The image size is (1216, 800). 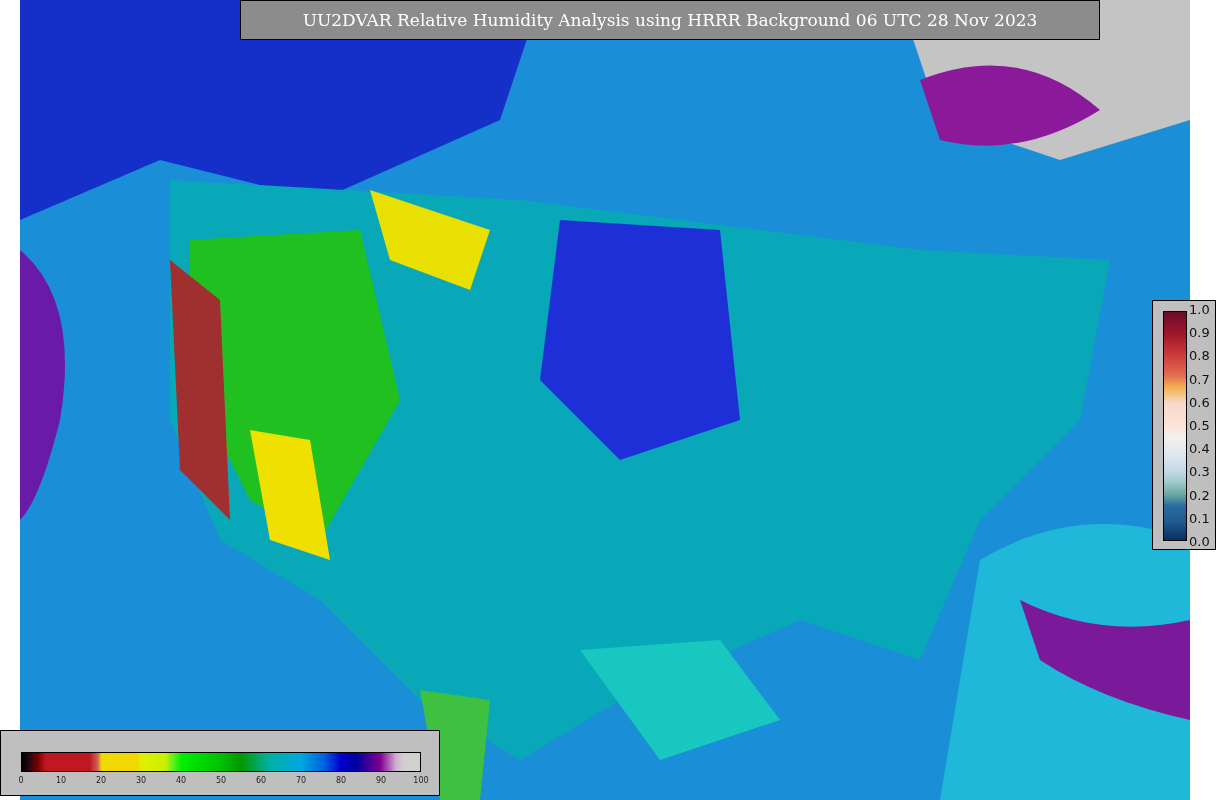 I want to click on tick-label: 30, so click(x=141, y=780).